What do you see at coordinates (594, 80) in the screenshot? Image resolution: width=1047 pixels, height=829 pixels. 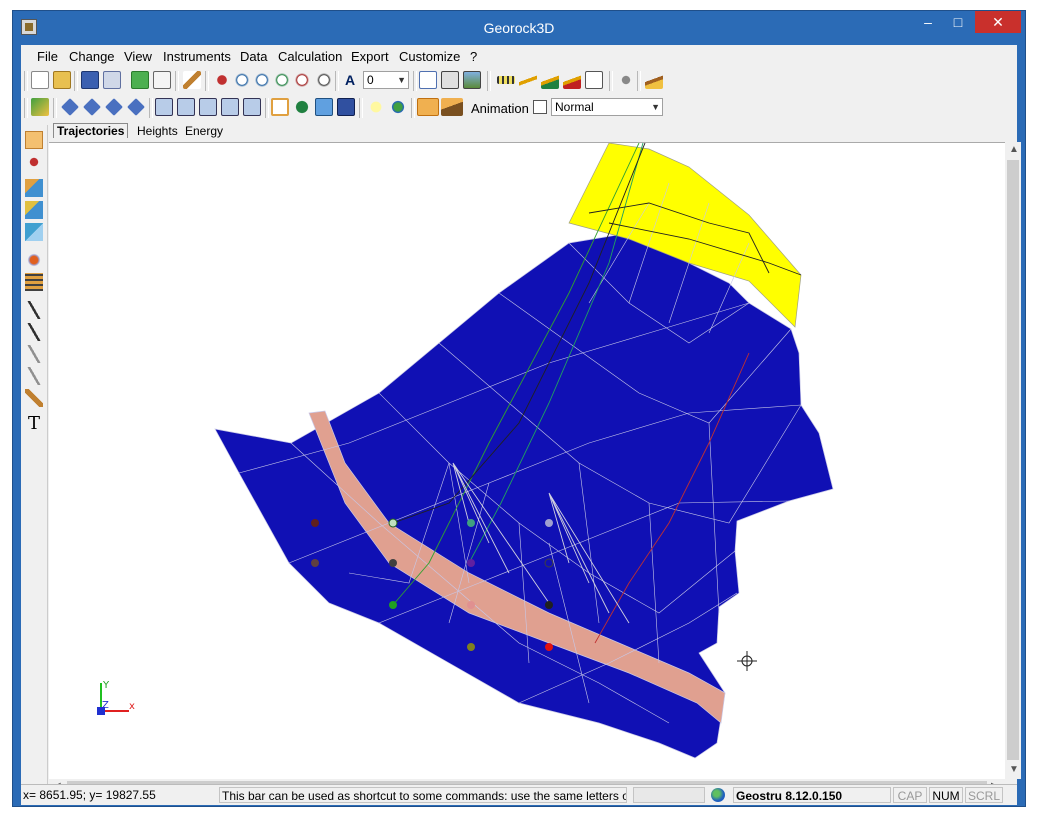 I see `chart-profile-icon` at bounding box center [594, 80].